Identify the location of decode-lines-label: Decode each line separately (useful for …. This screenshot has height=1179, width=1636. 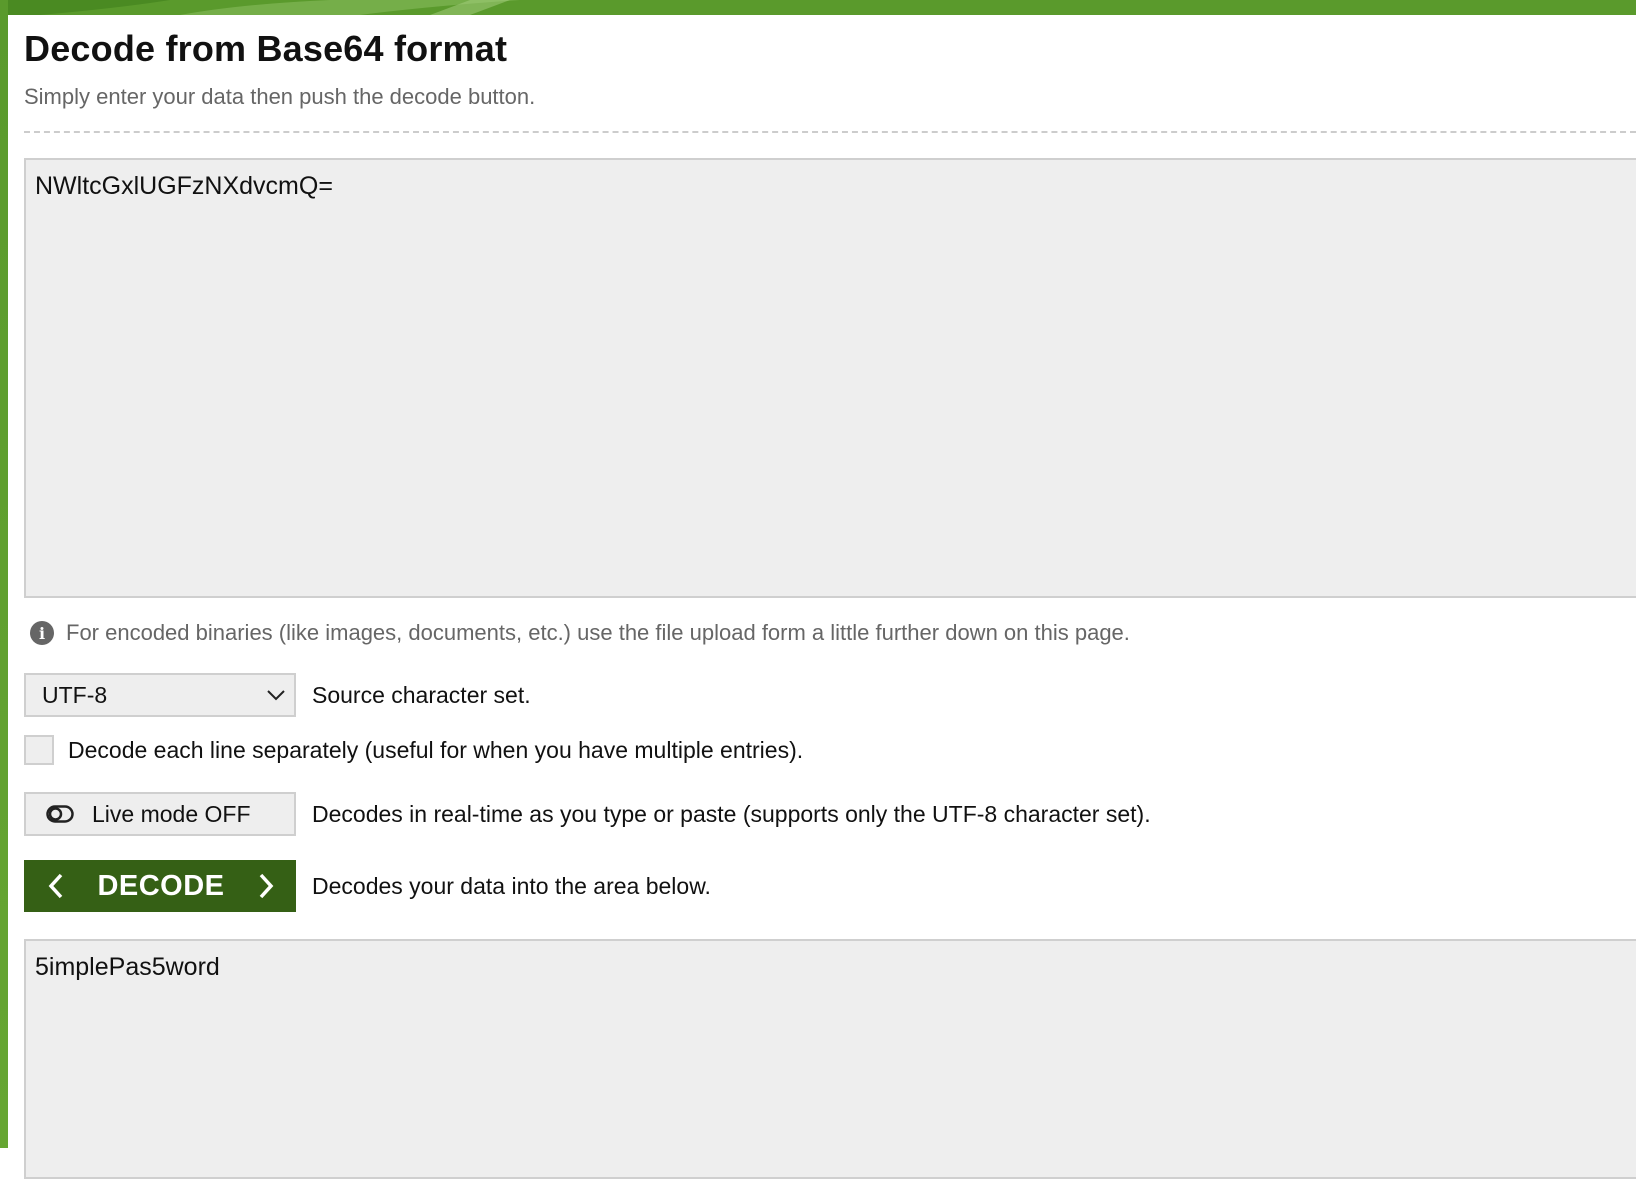
(435, 750).